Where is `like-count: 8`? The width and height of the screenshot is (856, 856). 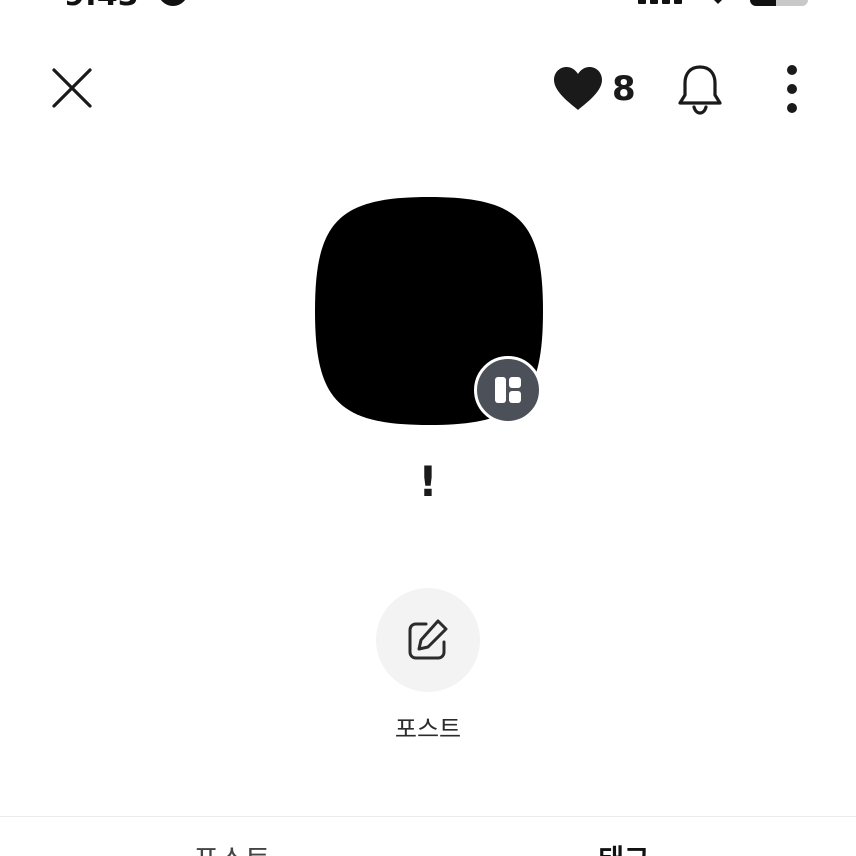
like-count: 8 is located at coordinates (624, 89).